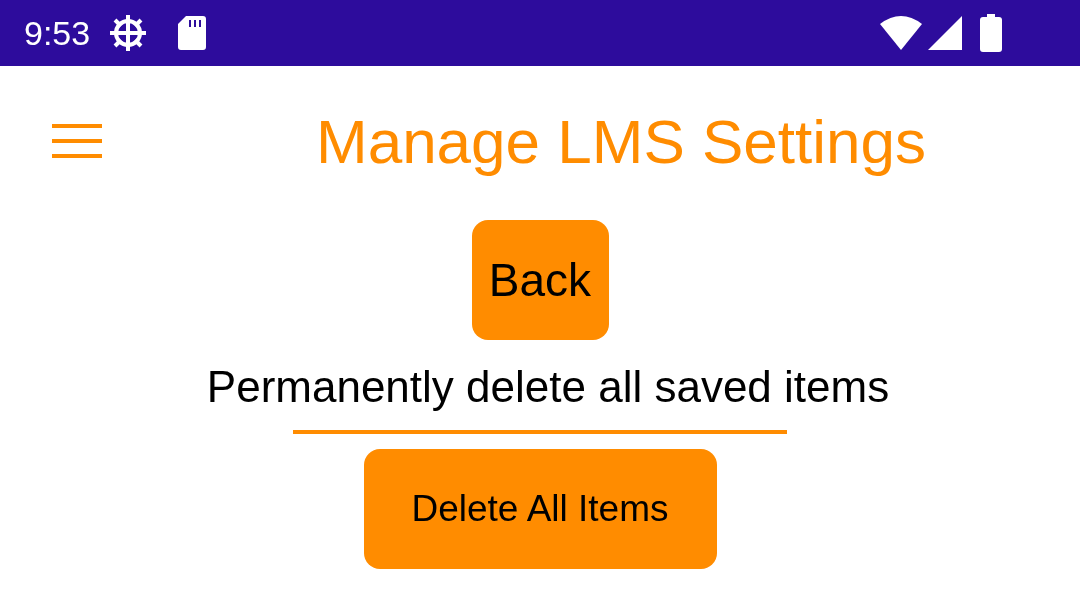 The image size is (1080, 595). Describe the element at coordinates (621, 141) in the screenshot. I see `page-title: Manage LMS Settings` at that location.